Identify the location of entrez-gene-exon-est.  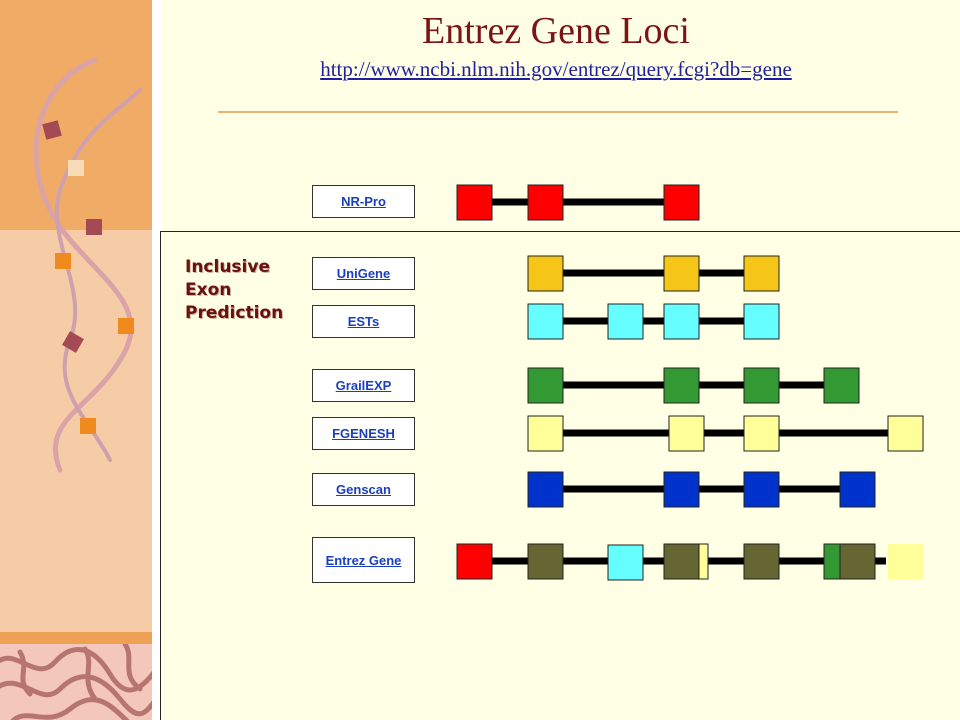
(625, 562).